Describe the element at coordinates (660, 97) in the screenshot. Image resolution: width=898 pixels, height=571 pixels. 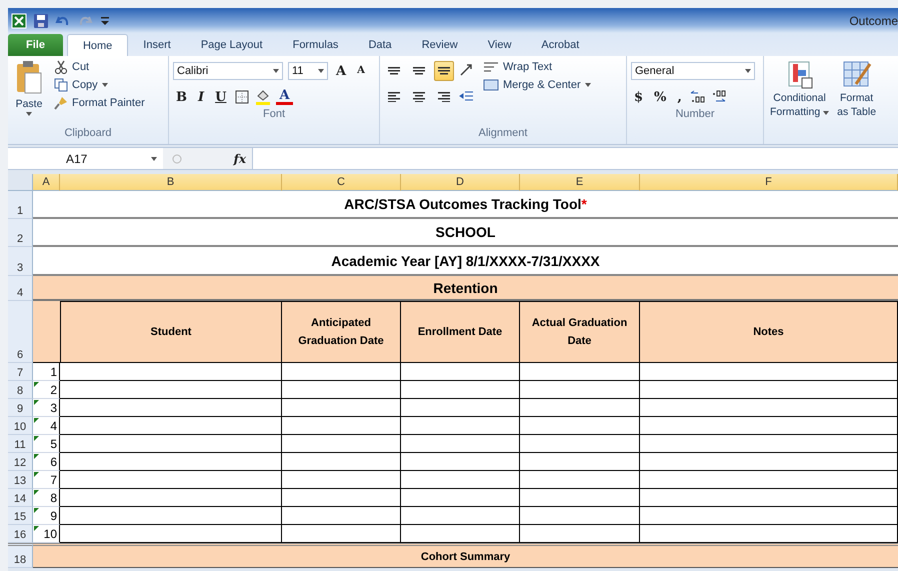
I see `percent-button: %` at that location.